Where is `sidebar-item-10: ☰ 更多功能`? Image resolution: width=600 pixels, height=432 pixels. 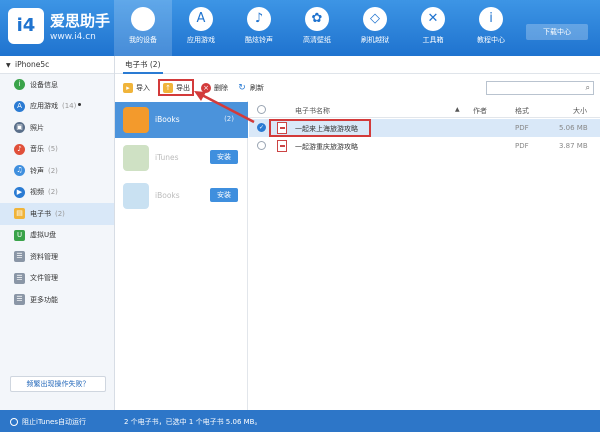
sidebar-item-10: ☰ 更多功能 is located at coordinates (57, 300).